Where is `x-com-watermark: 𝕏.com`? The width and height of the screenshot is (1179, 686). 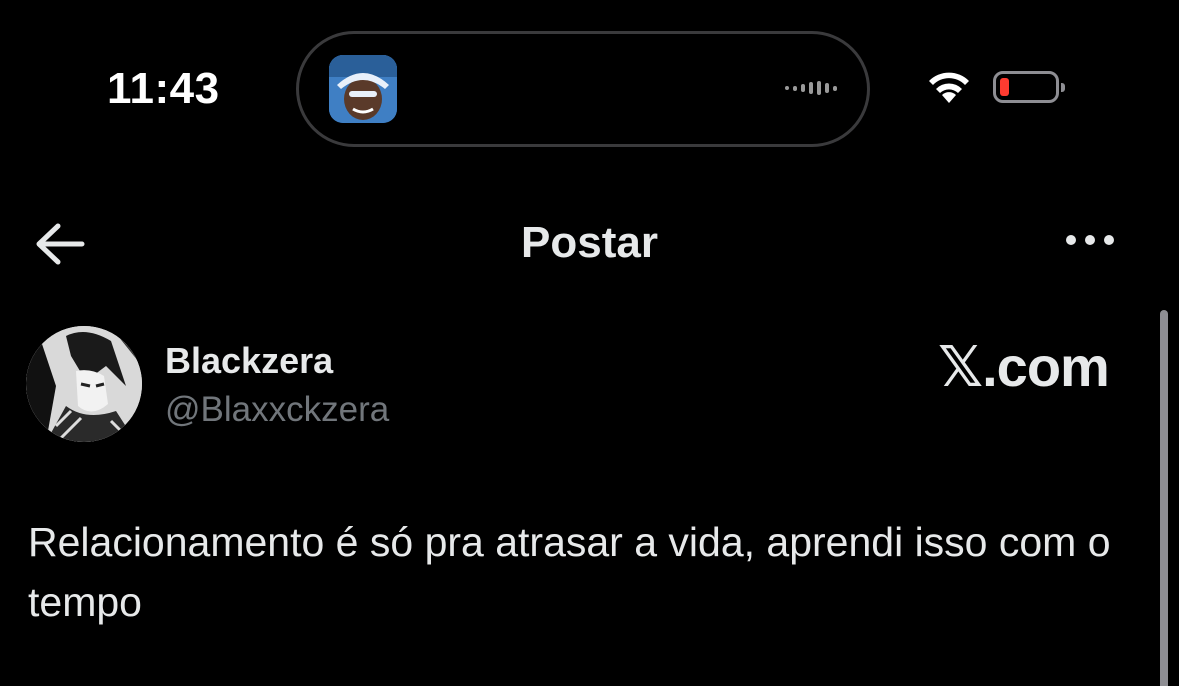 x-com-watermark: 𝕏.com is located at coordinates (1024, 366).